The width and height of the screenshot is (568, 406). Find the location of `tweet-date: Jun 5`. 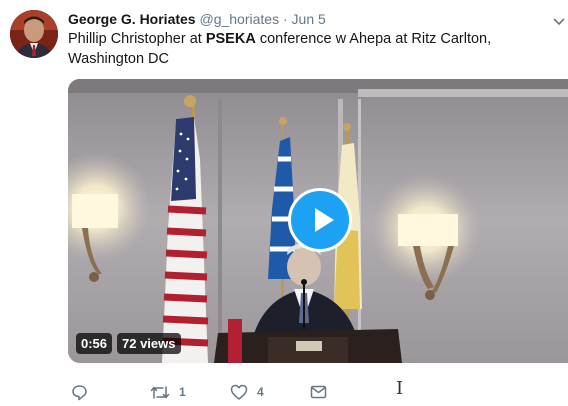

tweet-date: Jun 5 is located at coordinates (309, 19).